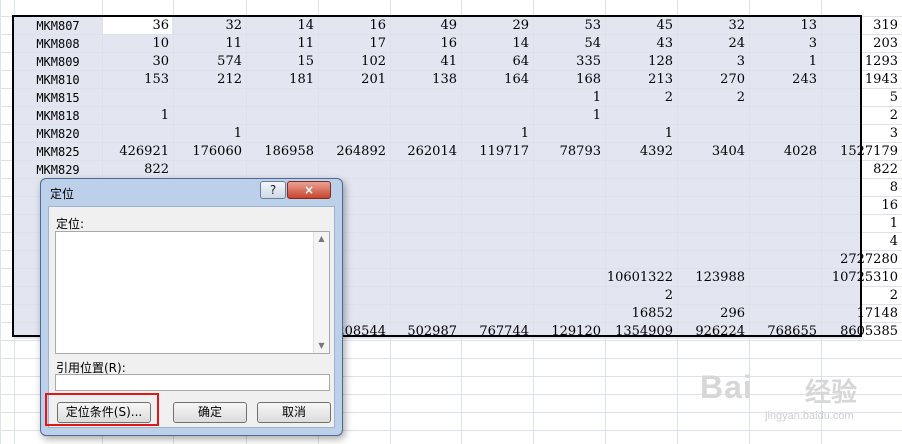  What do you see at coordinates (495, 26) in the screenshot?
I see `value-cell: 29` at bounding box center [495, 26].